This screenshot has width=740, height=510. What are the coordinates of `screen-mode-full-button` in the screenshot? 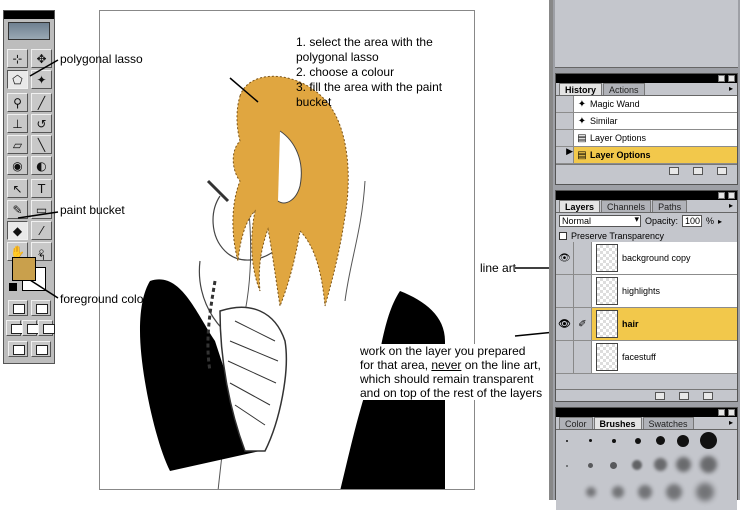 It's located at (46, 328).